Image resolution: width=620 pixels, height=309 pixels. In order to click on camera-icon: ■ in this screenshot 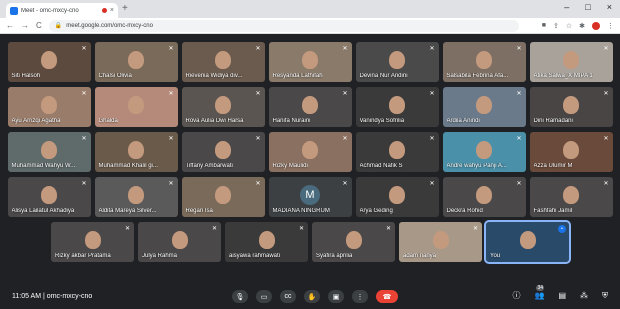, I will do `click(544, 25)`.